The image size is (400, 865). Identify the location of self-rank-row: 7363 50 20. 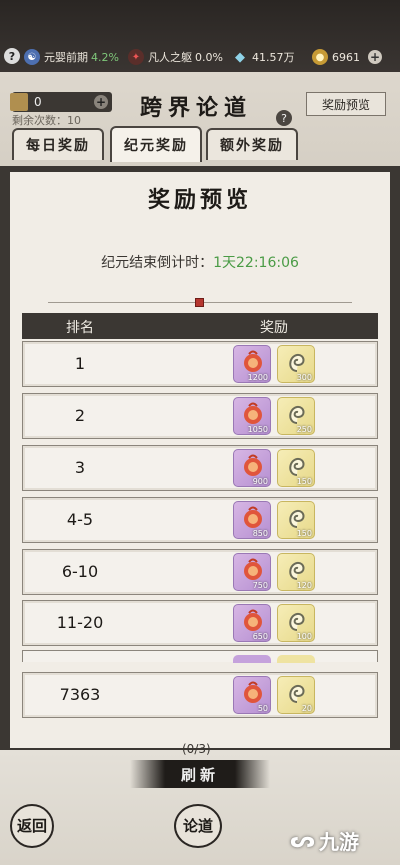
(200, 695).